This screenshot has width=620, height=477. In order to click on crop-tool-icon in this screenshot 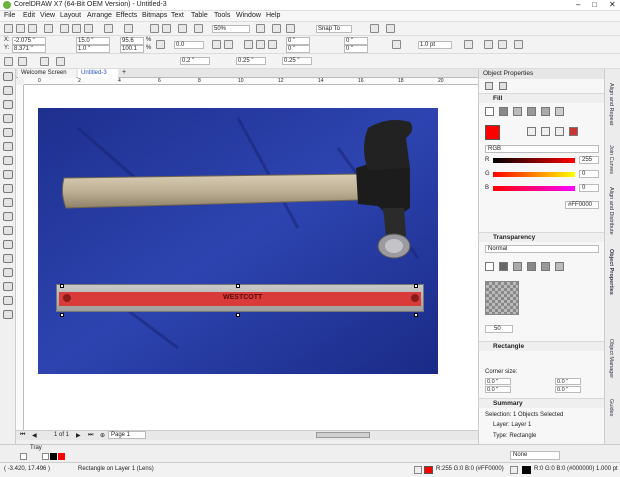, I will do `click(8, 104)`.